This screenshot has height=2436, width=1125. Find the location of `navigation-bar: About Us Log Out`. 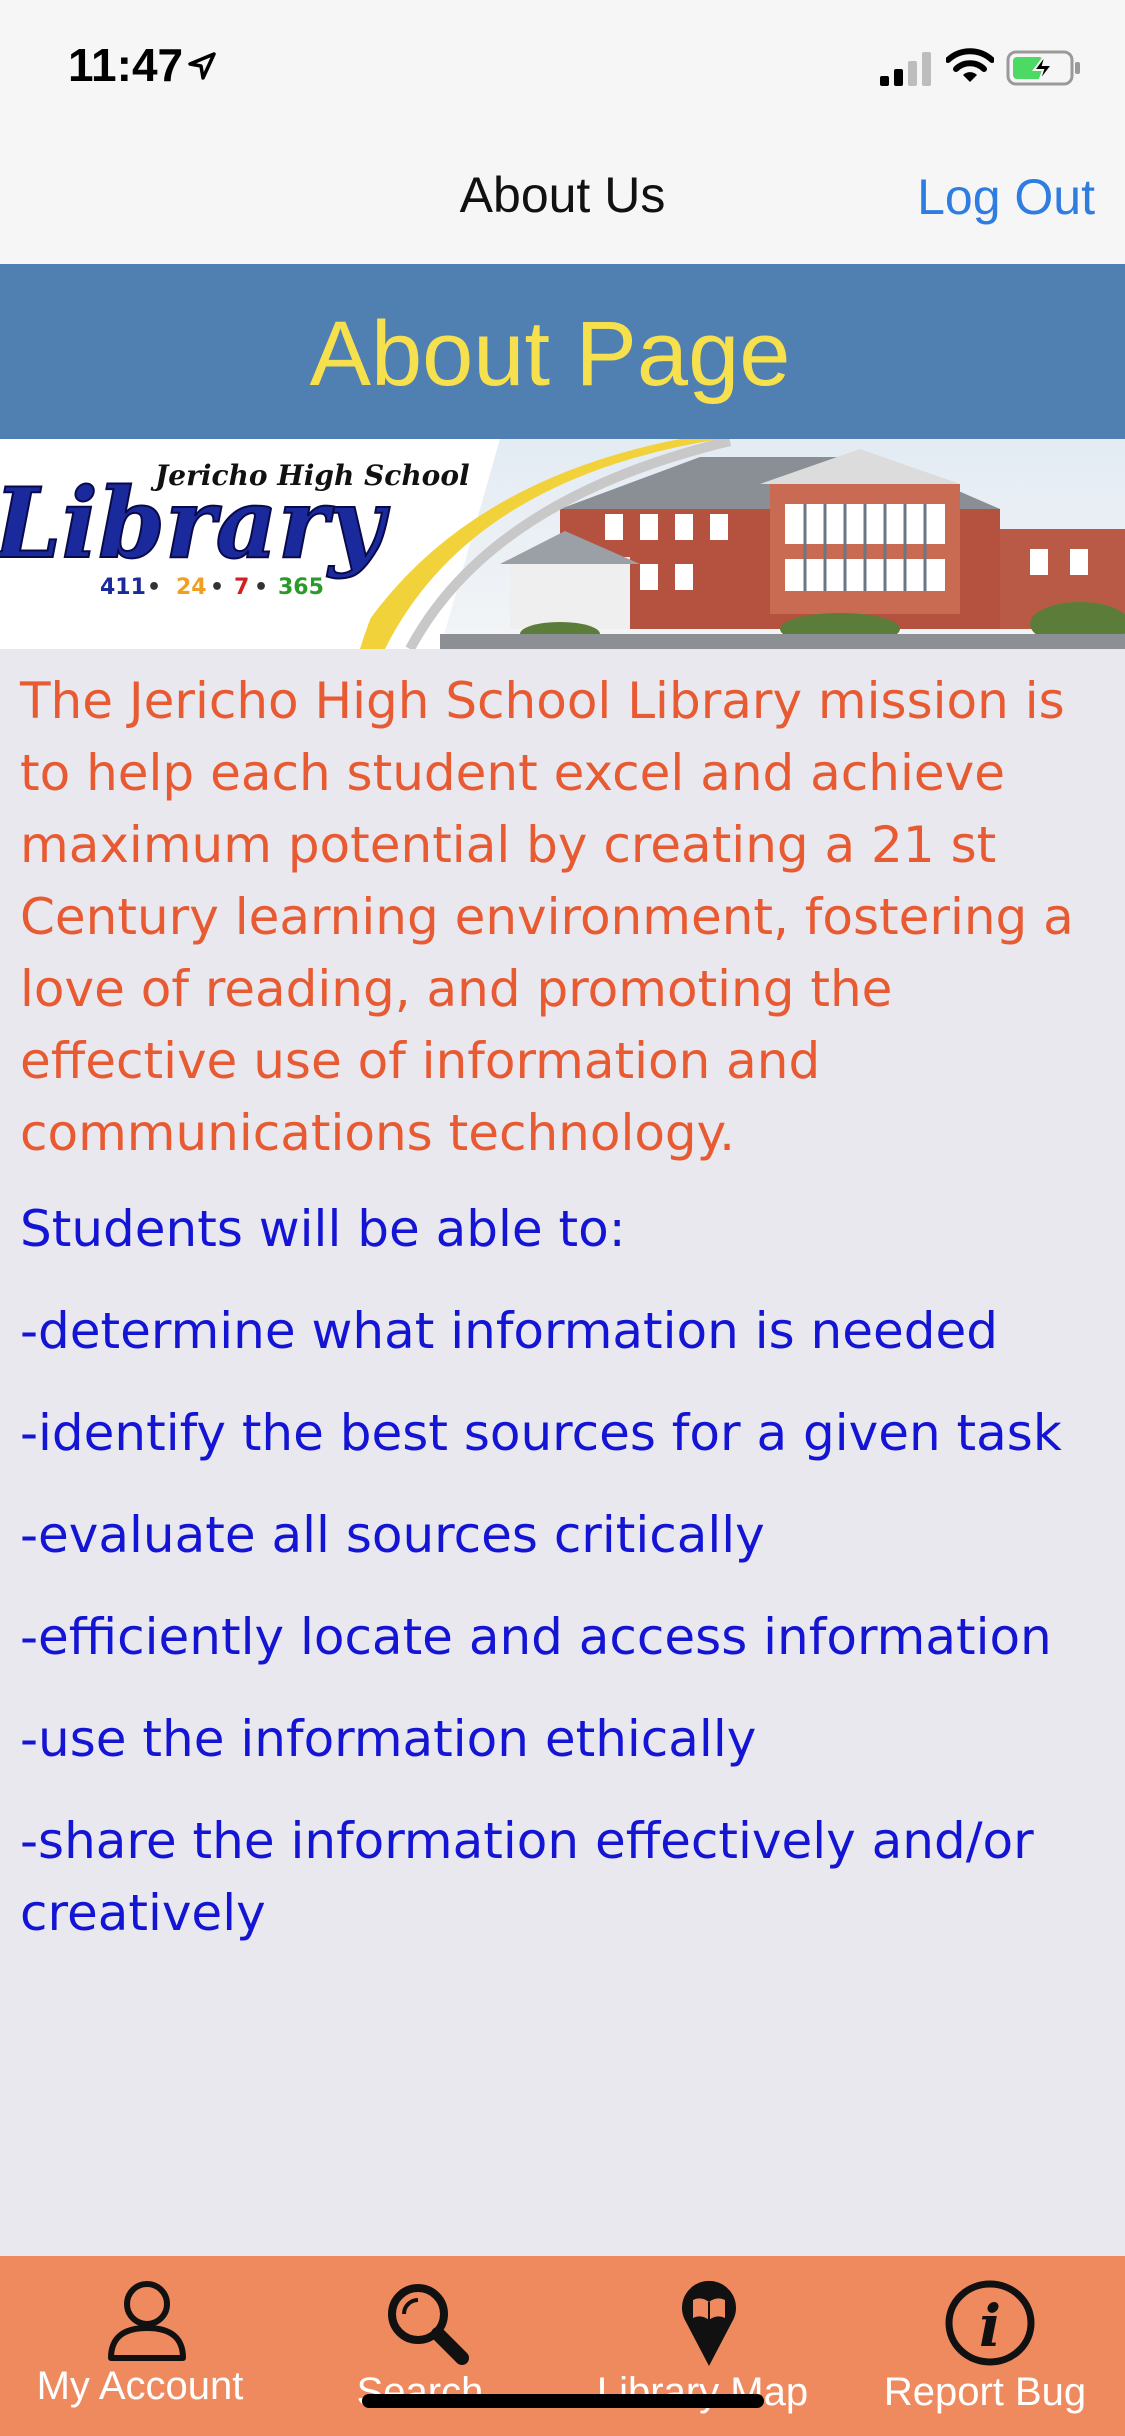

navigation-bar: About Us Log Out is located at coordinates (562, 198).